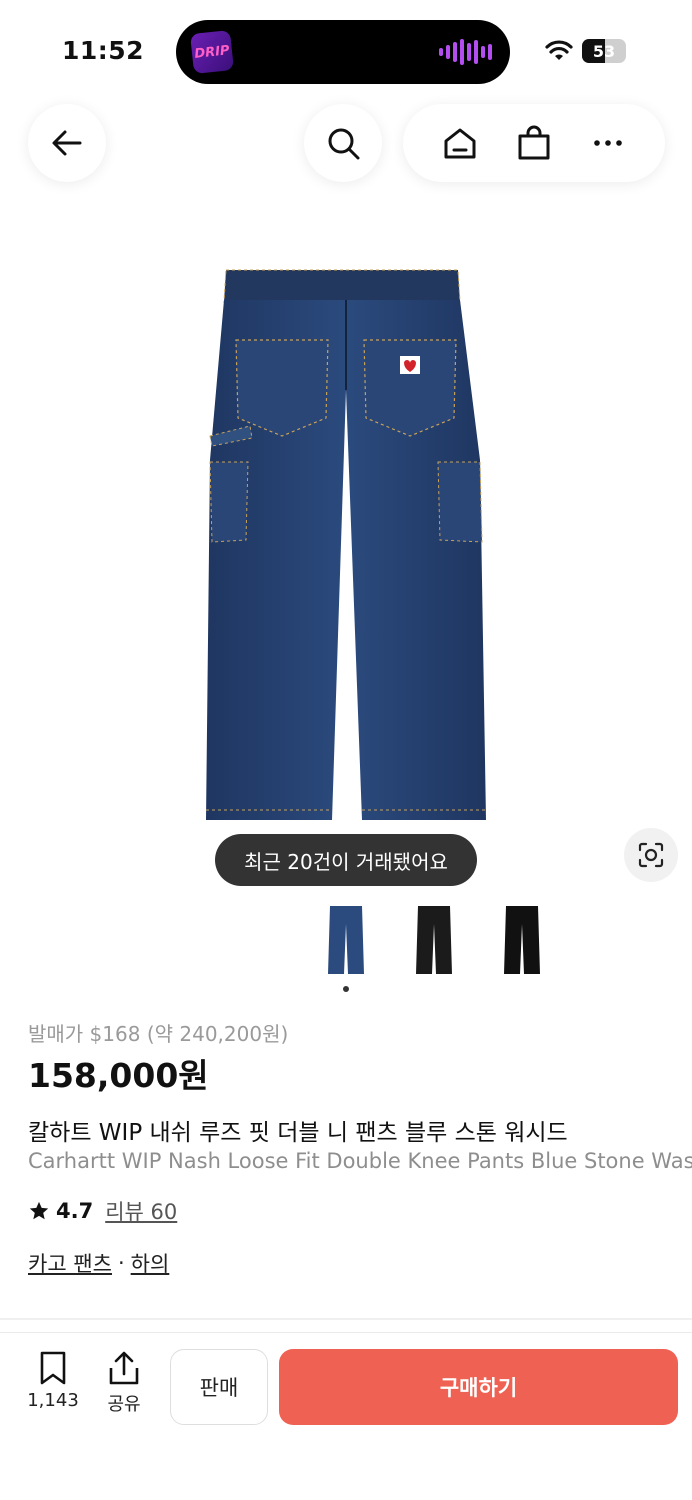 The width and height of the screenshot is (692, 1500). I want to click on status-bar: 11:52 DRIP 53, so click(346, 50).